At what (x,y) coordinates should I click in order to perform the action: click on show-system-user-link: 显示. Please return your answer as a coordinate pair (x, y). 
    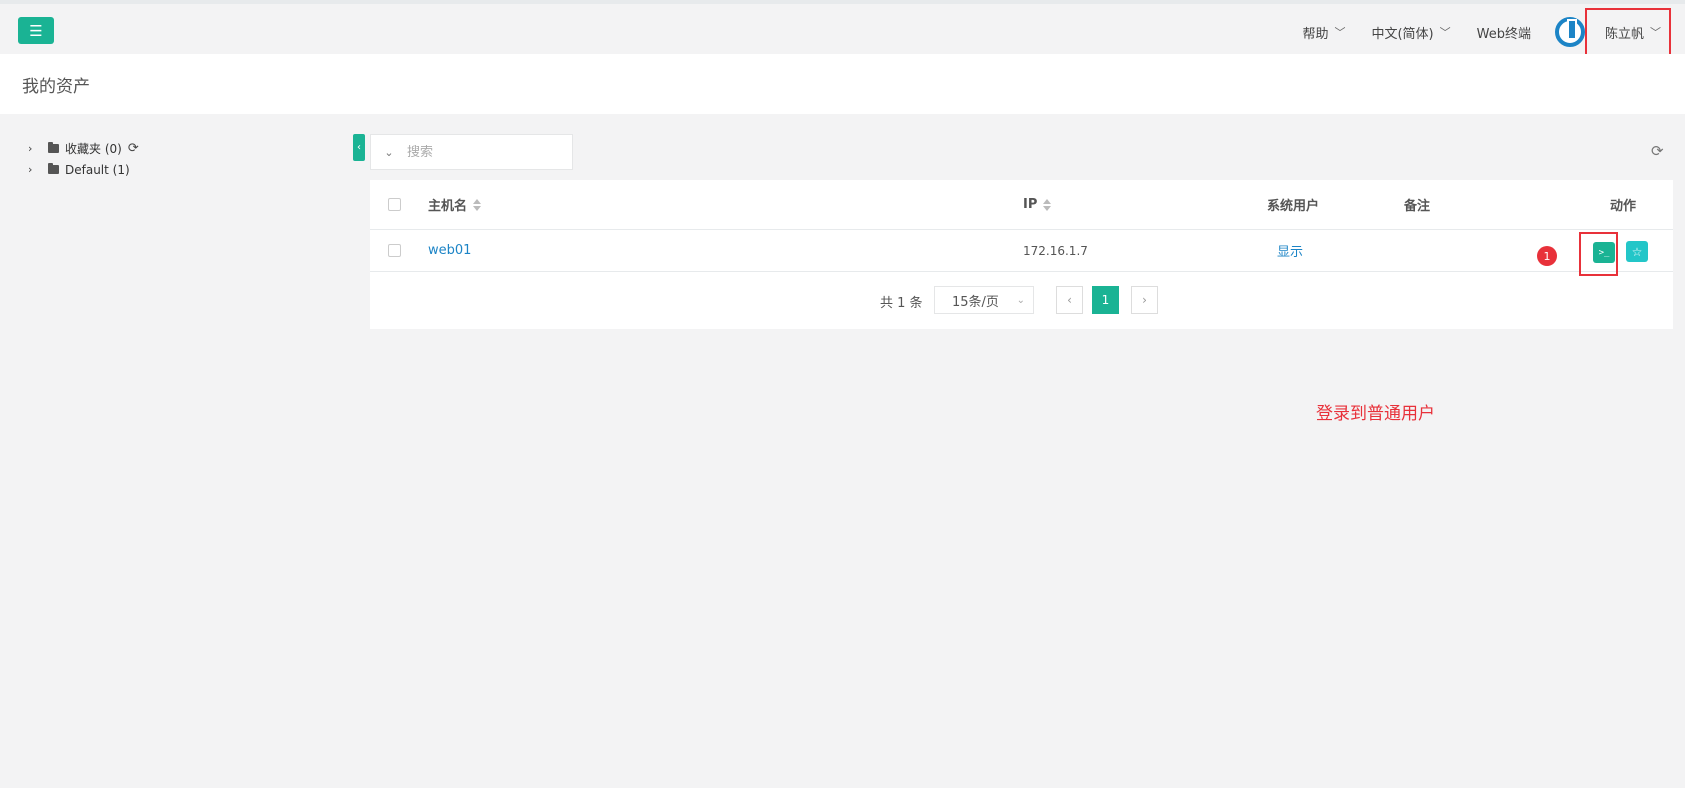
    Looking at the image, I should click on (1290, 250).